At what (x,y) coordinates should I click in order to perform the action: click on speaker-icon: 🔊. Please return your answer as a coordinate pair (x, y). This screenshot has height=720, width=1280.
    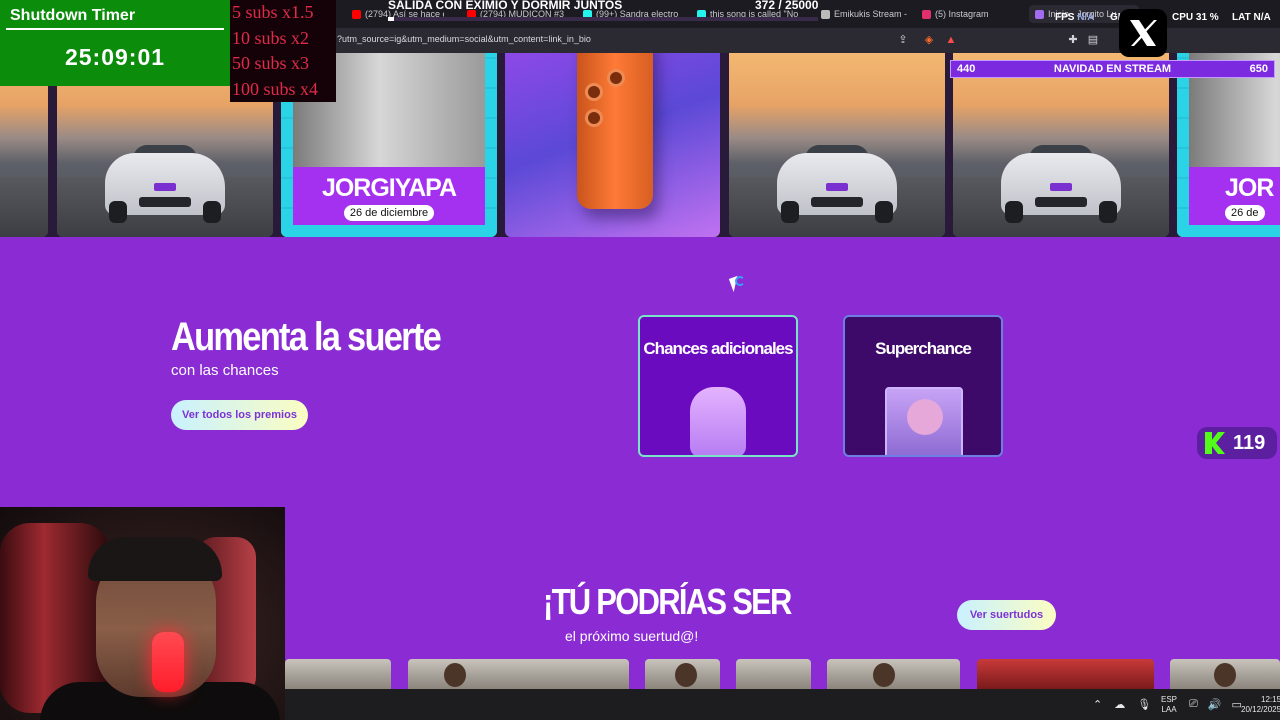
    Looking at the image, I should click on (1215, 704).